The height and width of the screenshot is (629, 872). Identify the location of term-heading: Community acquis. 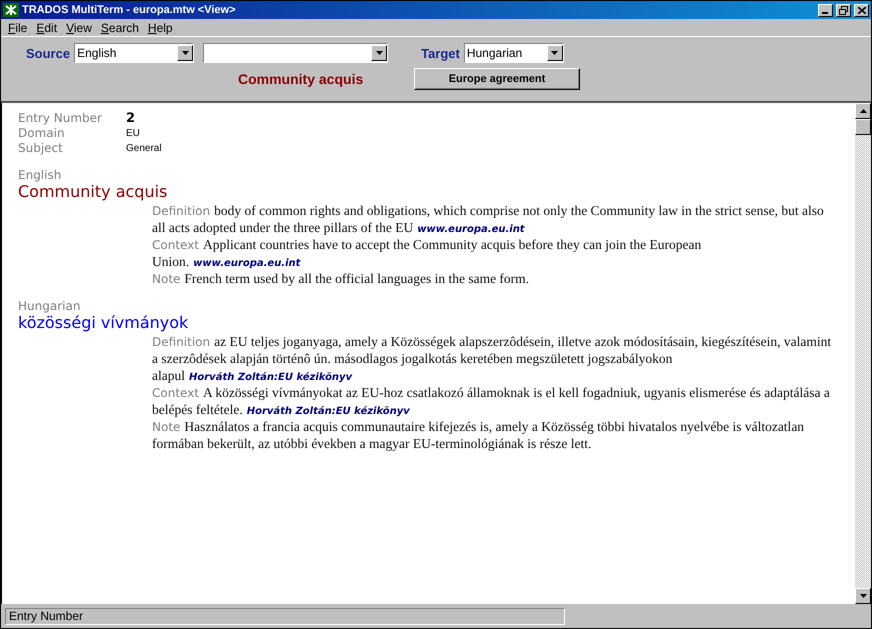
(93, 192).